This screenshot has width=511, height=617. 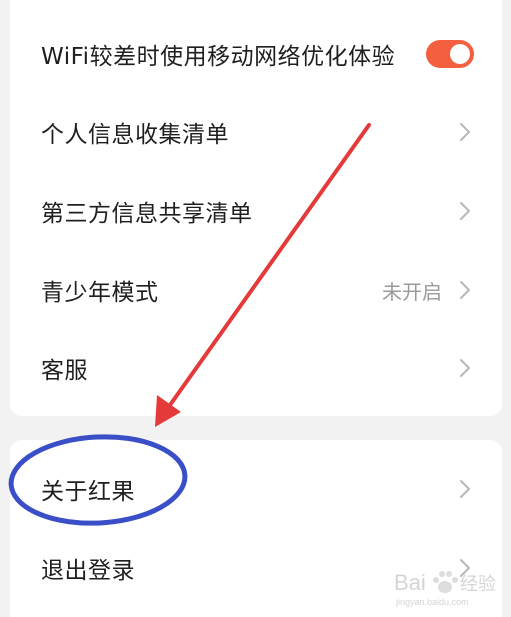 I want to click on wifi-optimization-toggle, so click(x=450, y=54).